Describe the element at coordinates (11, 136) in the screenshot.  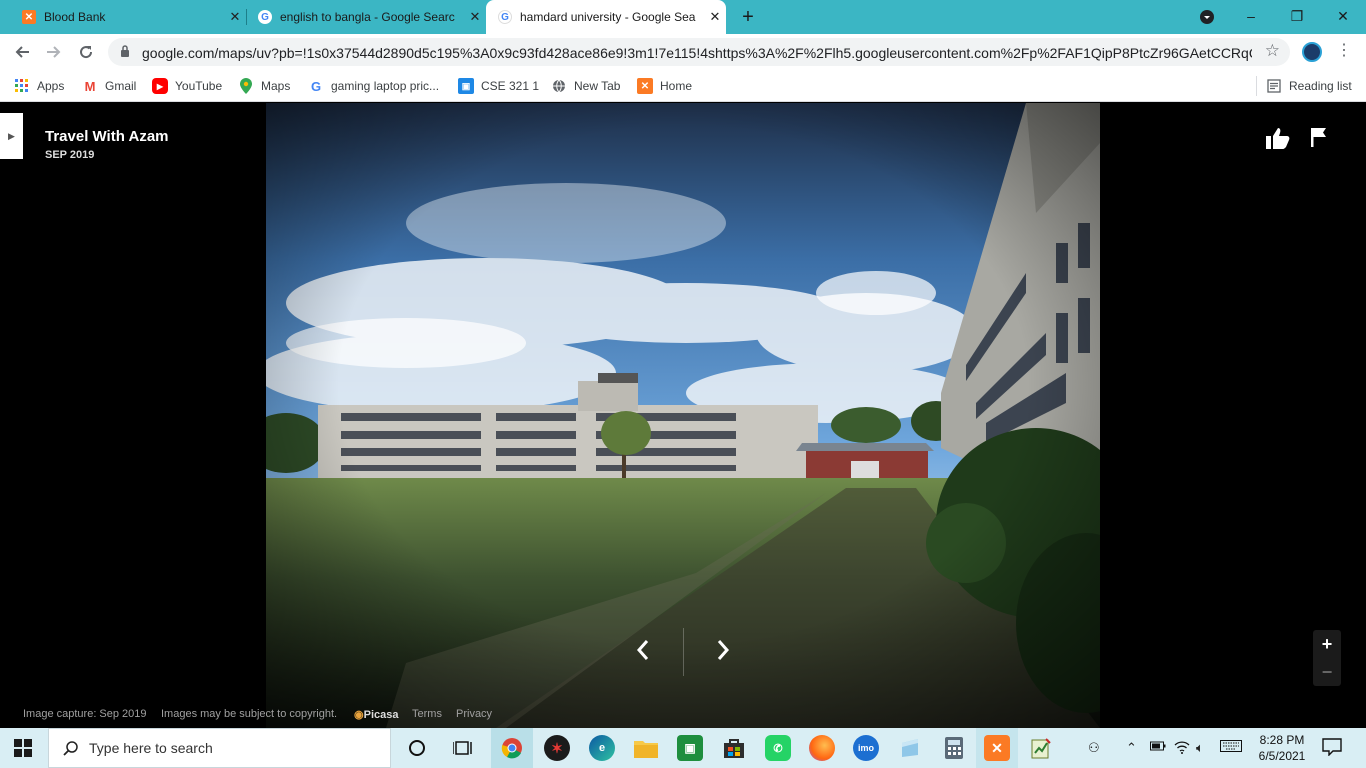
I see `expand-panel-button: ▶` at that location.